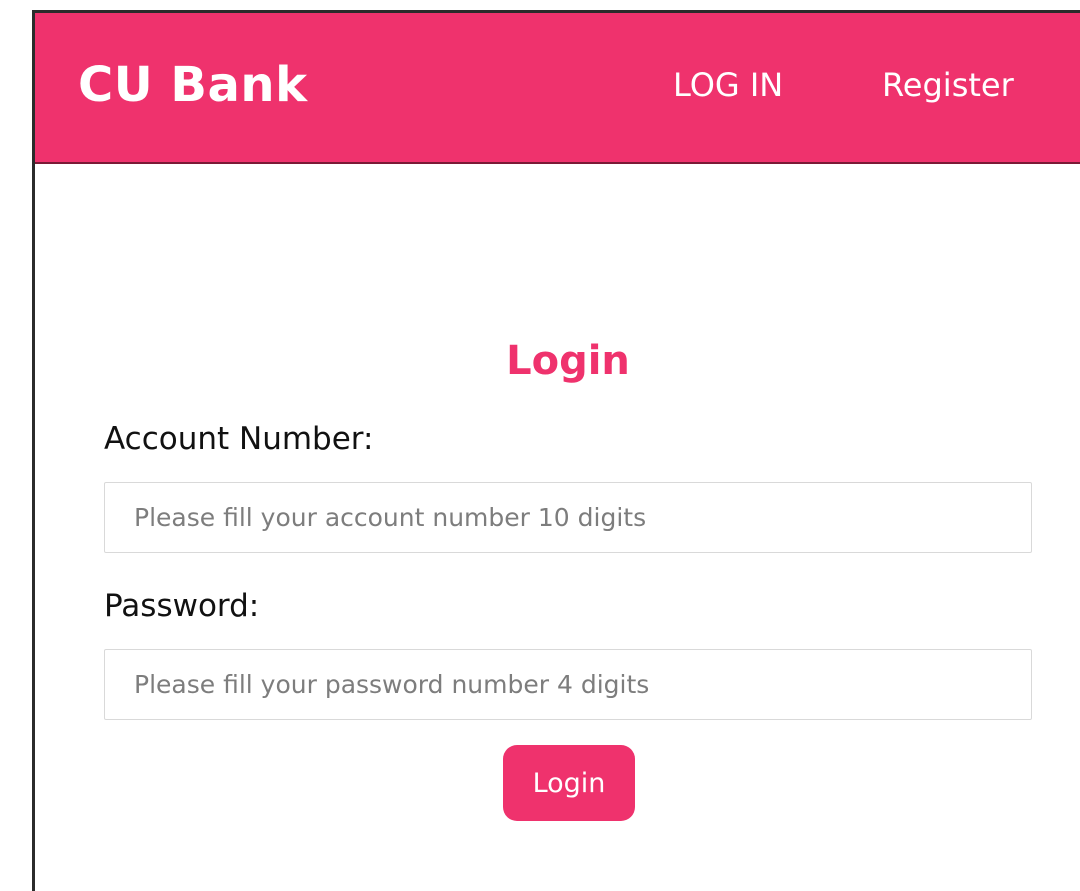  What do you see at coordinates (192, 85) in the screenshot?
I see `brand-logo: CU Bank` at bounding box center [192, 85].